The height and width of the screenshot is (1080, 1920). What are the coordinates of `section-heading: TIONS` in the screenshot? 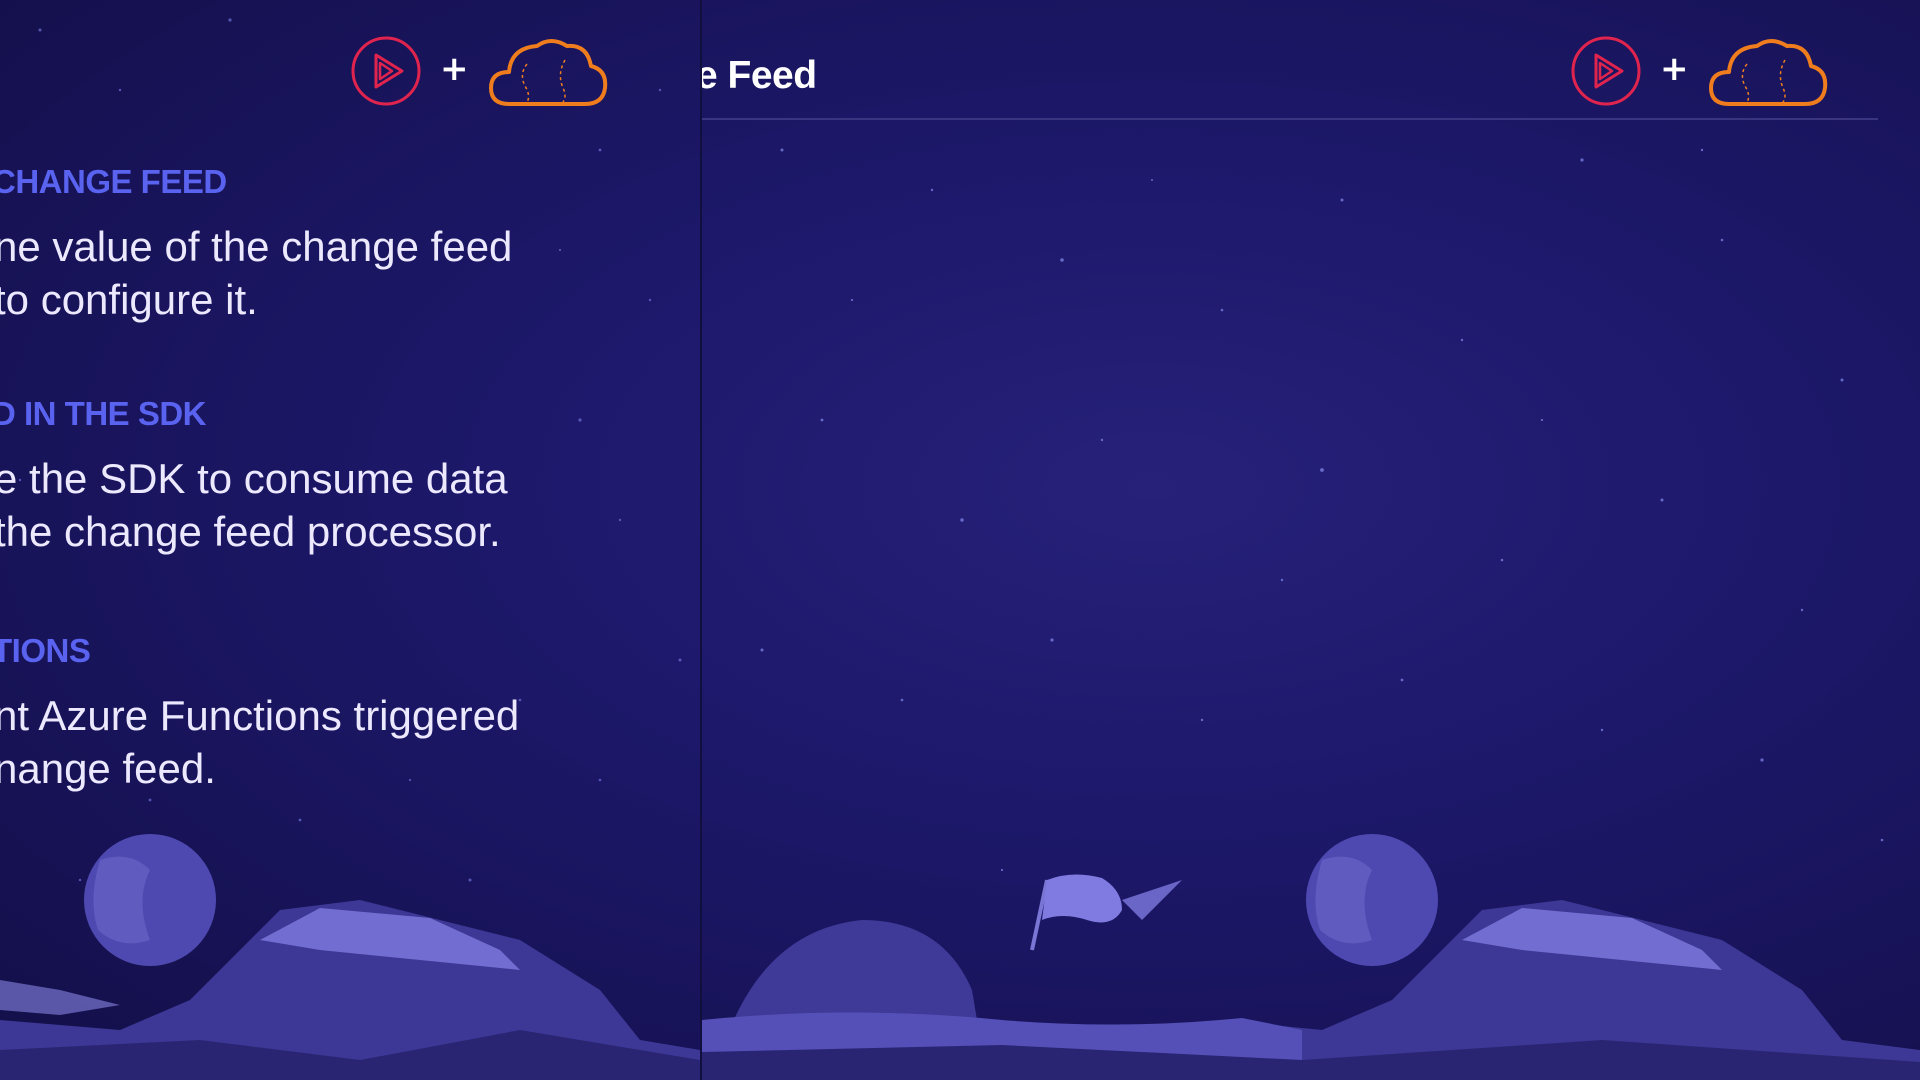 It's located at (45, 650).